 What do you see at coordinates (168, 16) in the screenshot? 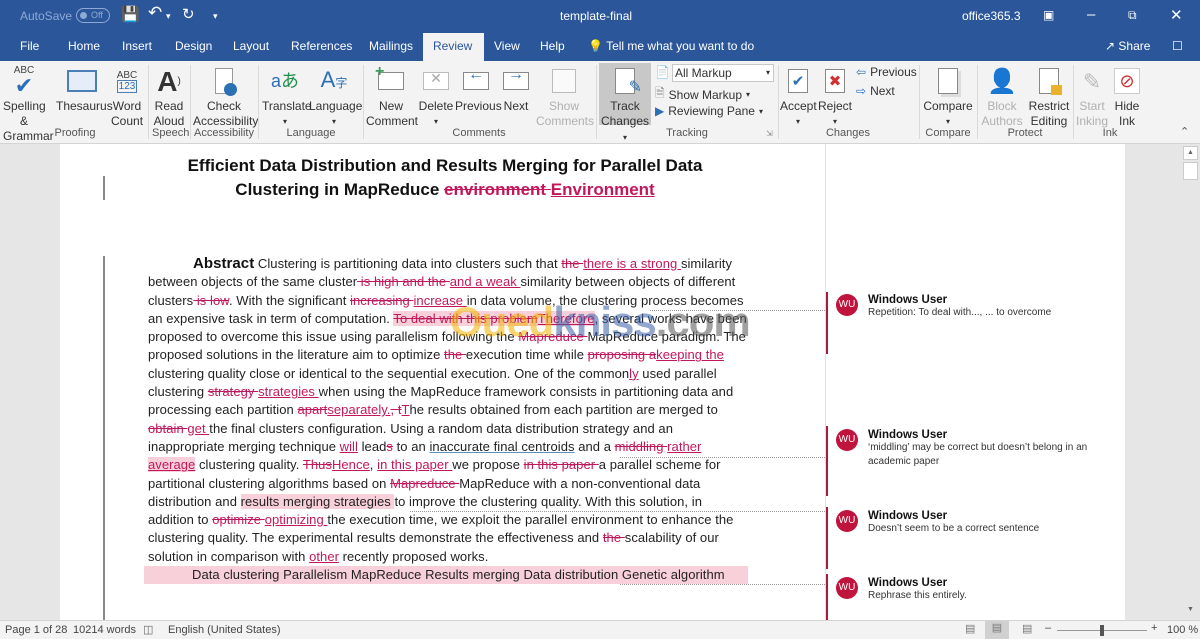
I see `undo-dropdown-icon: ▾` at bounding box center [168, 16].